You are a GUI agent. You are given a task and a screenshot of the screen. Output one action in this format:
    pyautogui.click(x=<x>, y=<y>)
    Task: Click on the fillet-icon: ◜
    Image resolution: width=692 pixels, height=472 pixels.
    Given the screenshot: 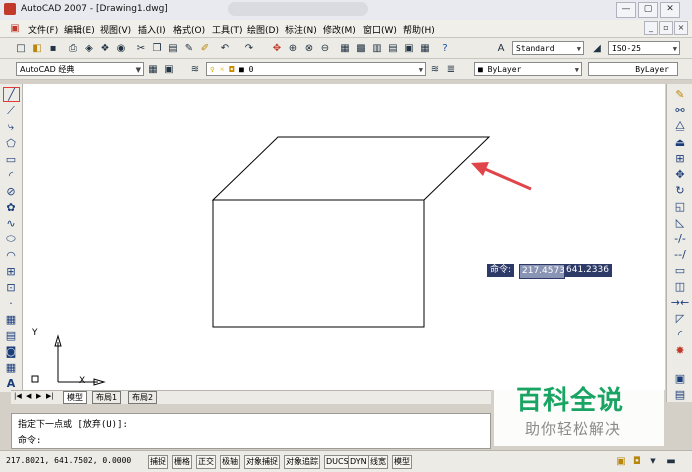 What is the action you would take?
    pyautogui.click(x=680, y=334)
    